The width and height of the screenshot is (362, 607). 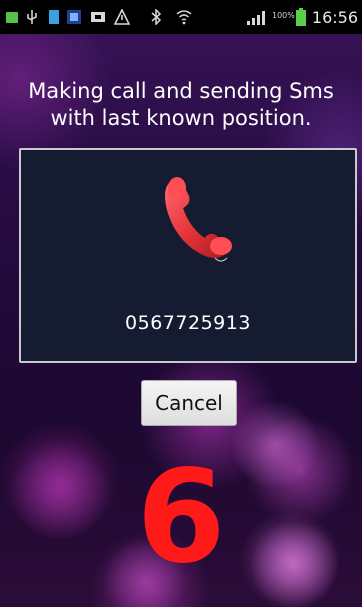 I want to click on wifi-icon, so click(x=184, y=17).